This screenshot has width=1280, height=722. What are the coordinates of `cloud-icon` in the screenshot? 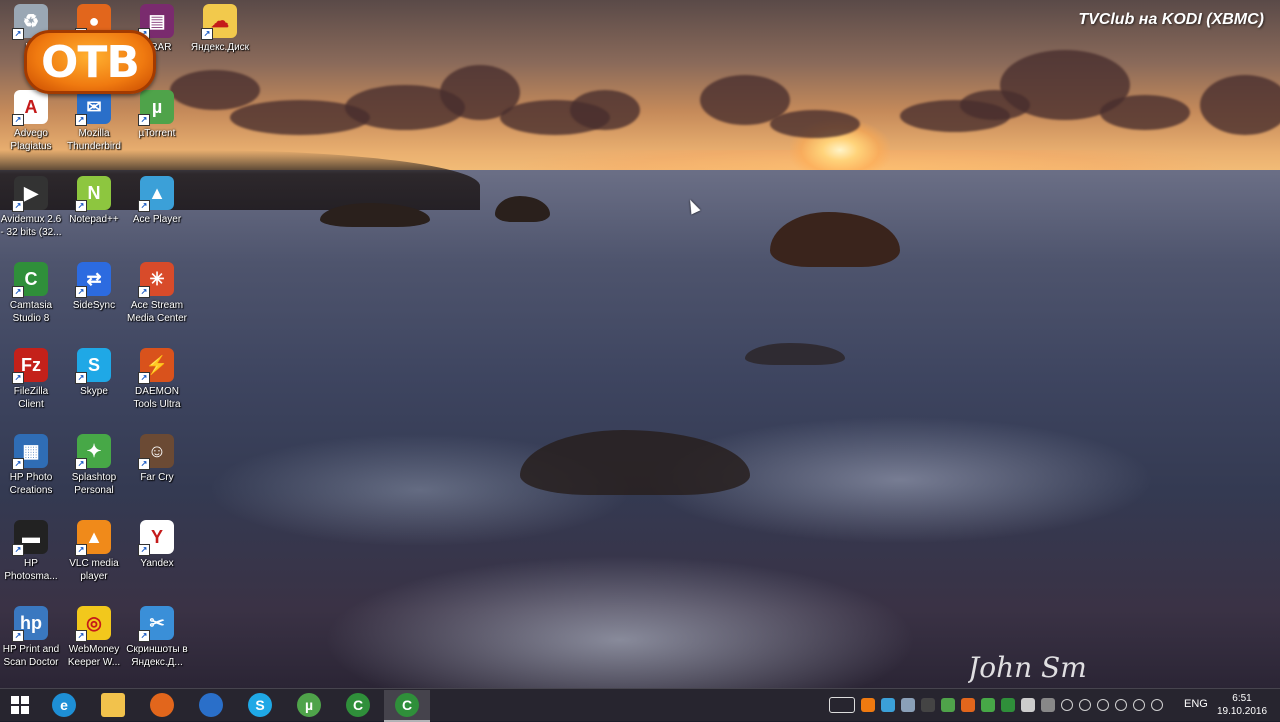 It's located at (1085, 705).